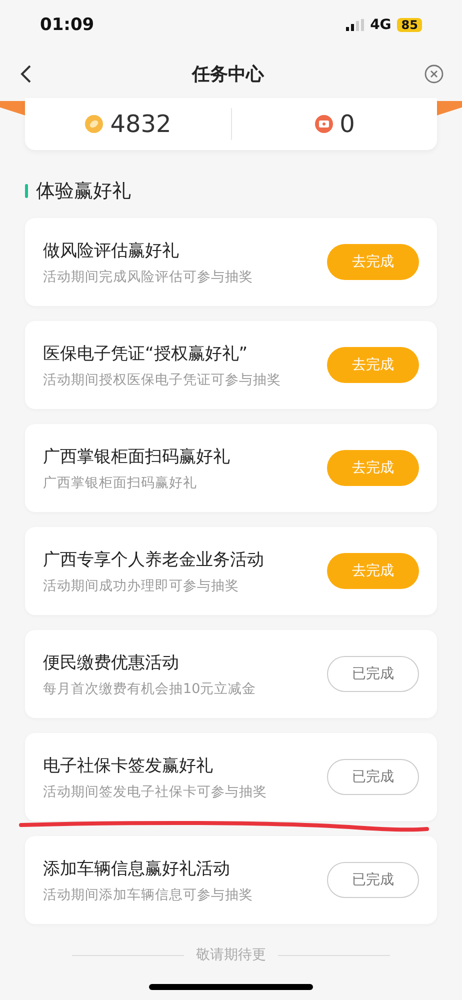 This screenshot has width=462, height=1000. What do you see at coordinates (67, 25) in the screenshot?
I see `status-time: 01:09` at bounding box center [67, 25].